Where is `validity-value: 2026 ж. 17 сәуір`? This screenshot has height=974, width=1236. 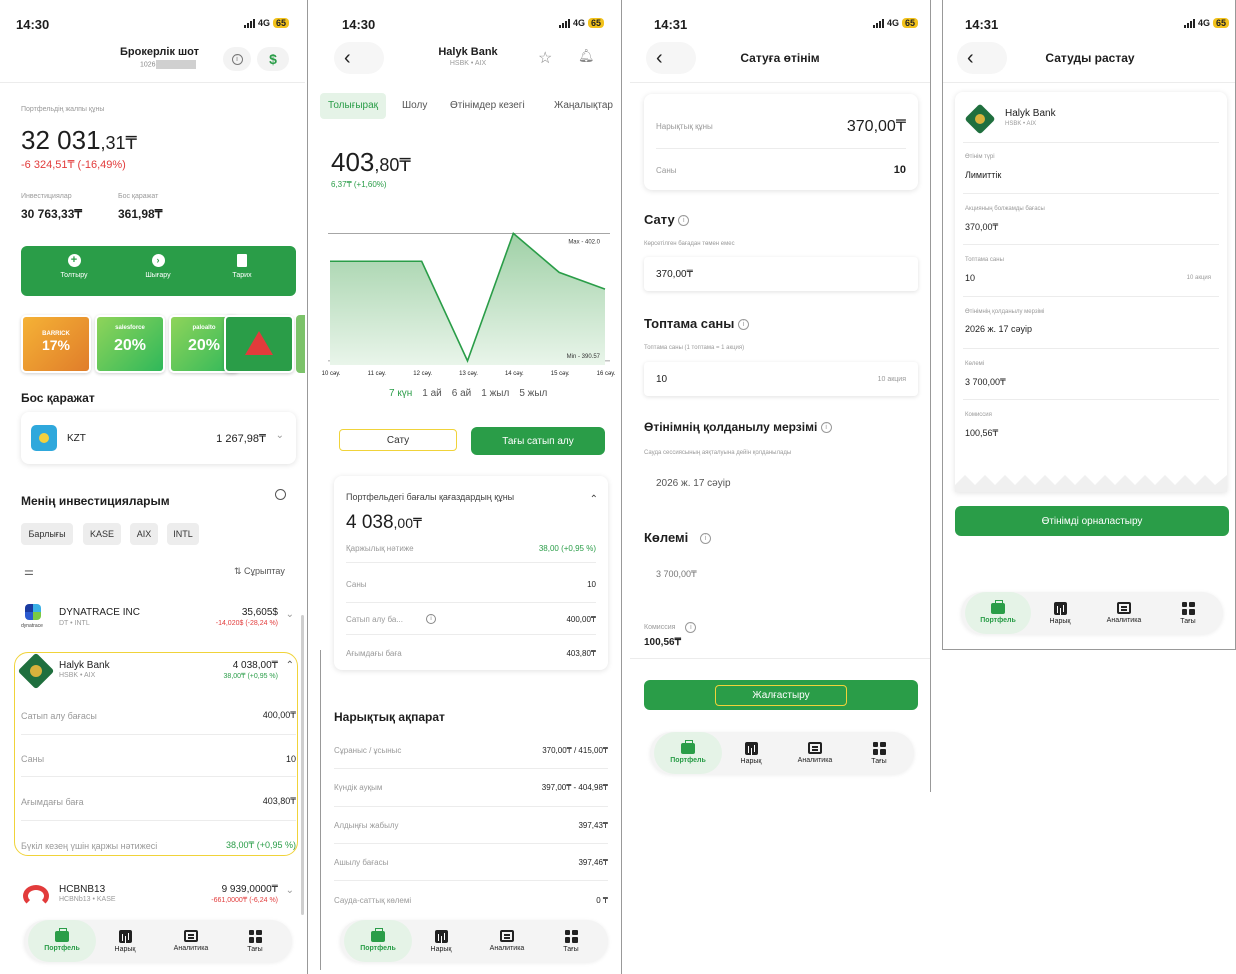
validity-value: 2026 ж. 17 сәуір is located at coordinates (693, 483).